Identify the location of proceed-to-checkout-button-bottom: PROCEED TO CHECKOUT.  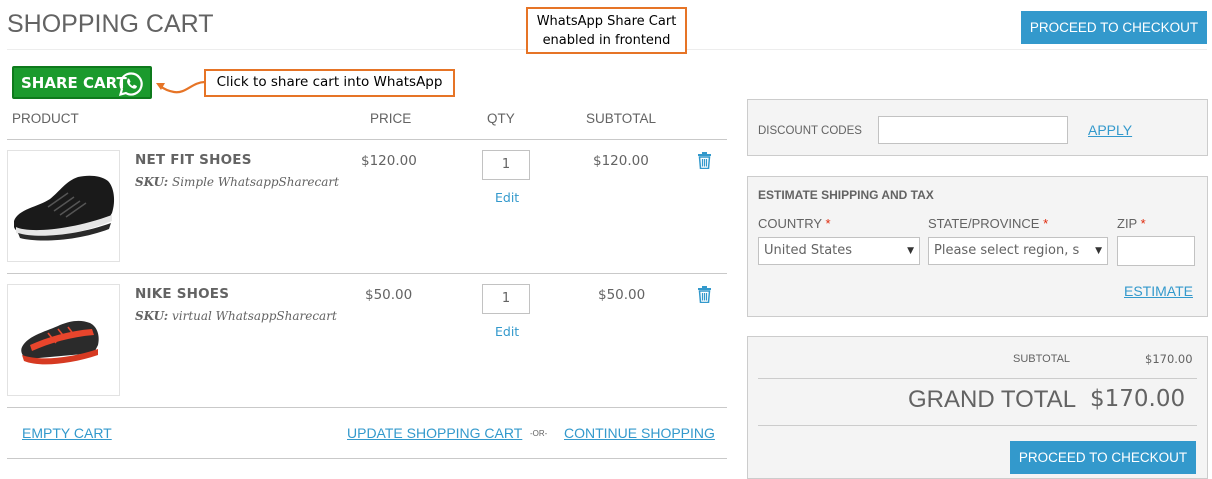
(1103, 457).